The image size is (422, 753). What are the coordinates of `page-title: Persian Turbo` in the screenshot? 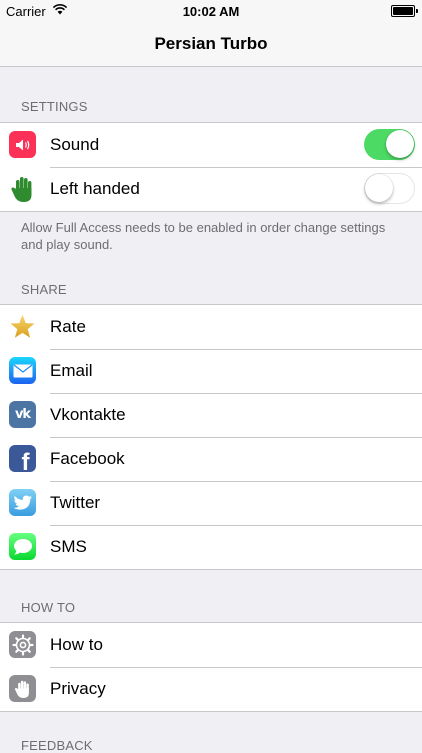 It's located at (211, 43).